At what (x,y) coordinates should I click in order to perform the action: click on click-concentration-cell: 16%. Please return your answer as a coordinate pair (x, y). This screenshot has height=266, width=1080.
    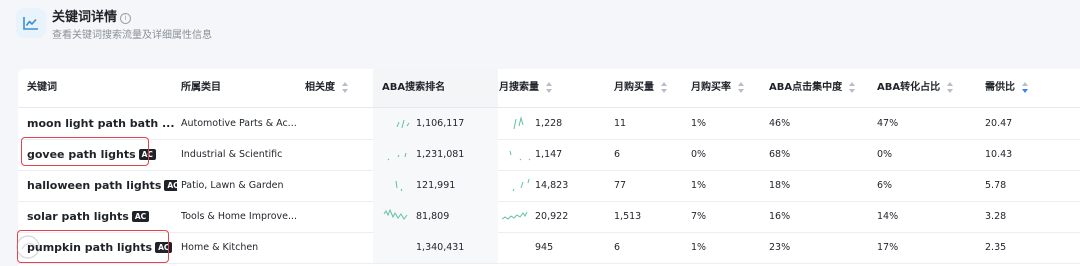
    Looking at the image, I should click on (780, 216).